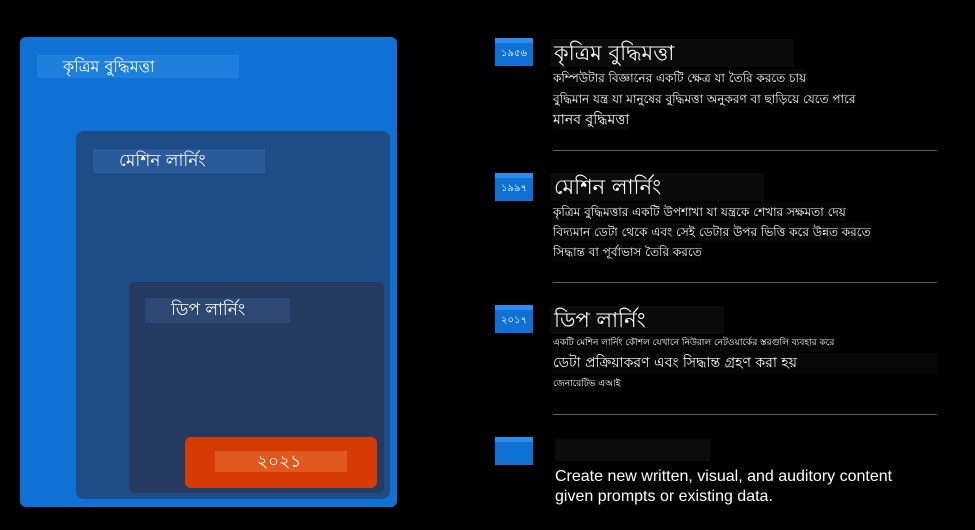  I want to click on timeline-year-badge: ১৯৯৭, so click(514, 187).